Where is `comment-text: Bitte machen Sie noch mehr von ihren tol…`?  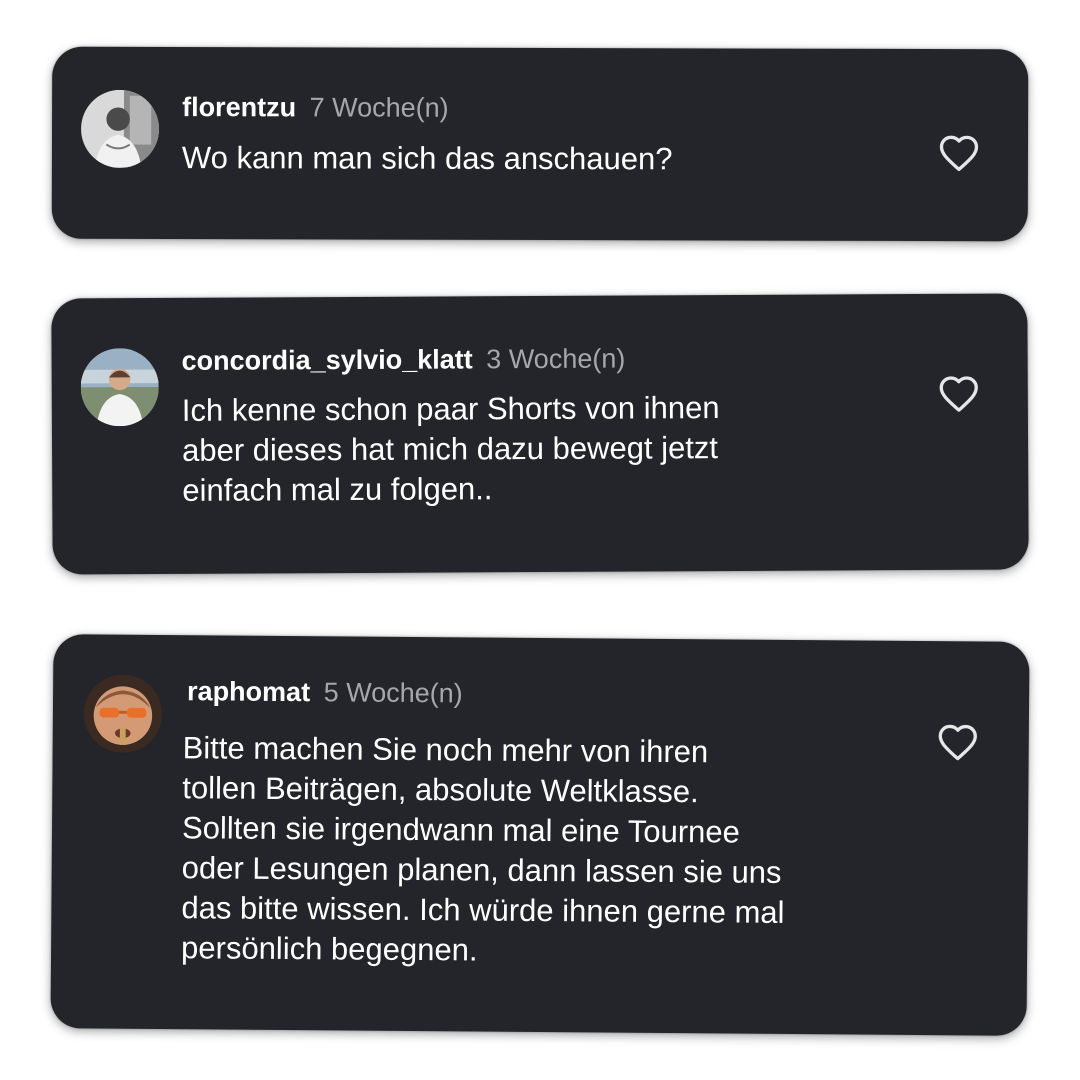 comment-text: Bitte machen Sie noch mehr von ihren tol… is located at coordinates (482, 849).